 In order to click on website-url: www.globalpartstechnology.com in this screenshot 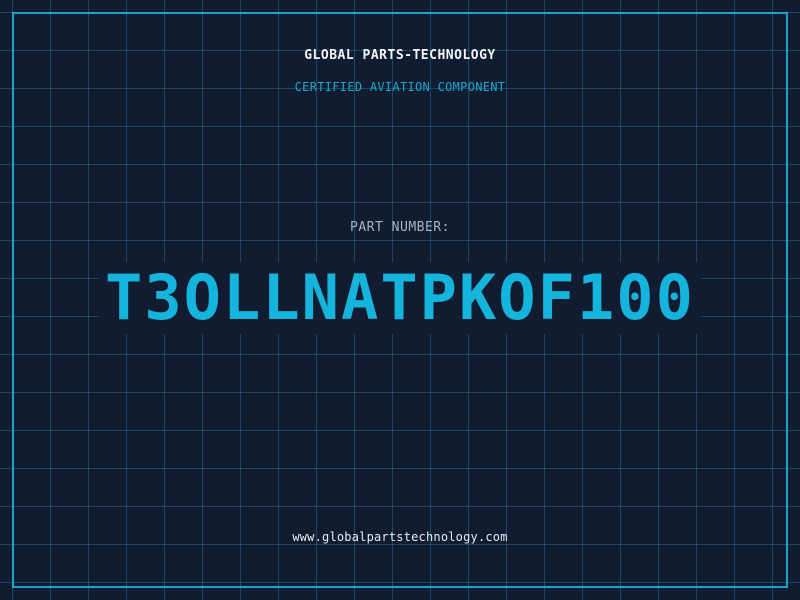, I will do `click(400, 537)`.